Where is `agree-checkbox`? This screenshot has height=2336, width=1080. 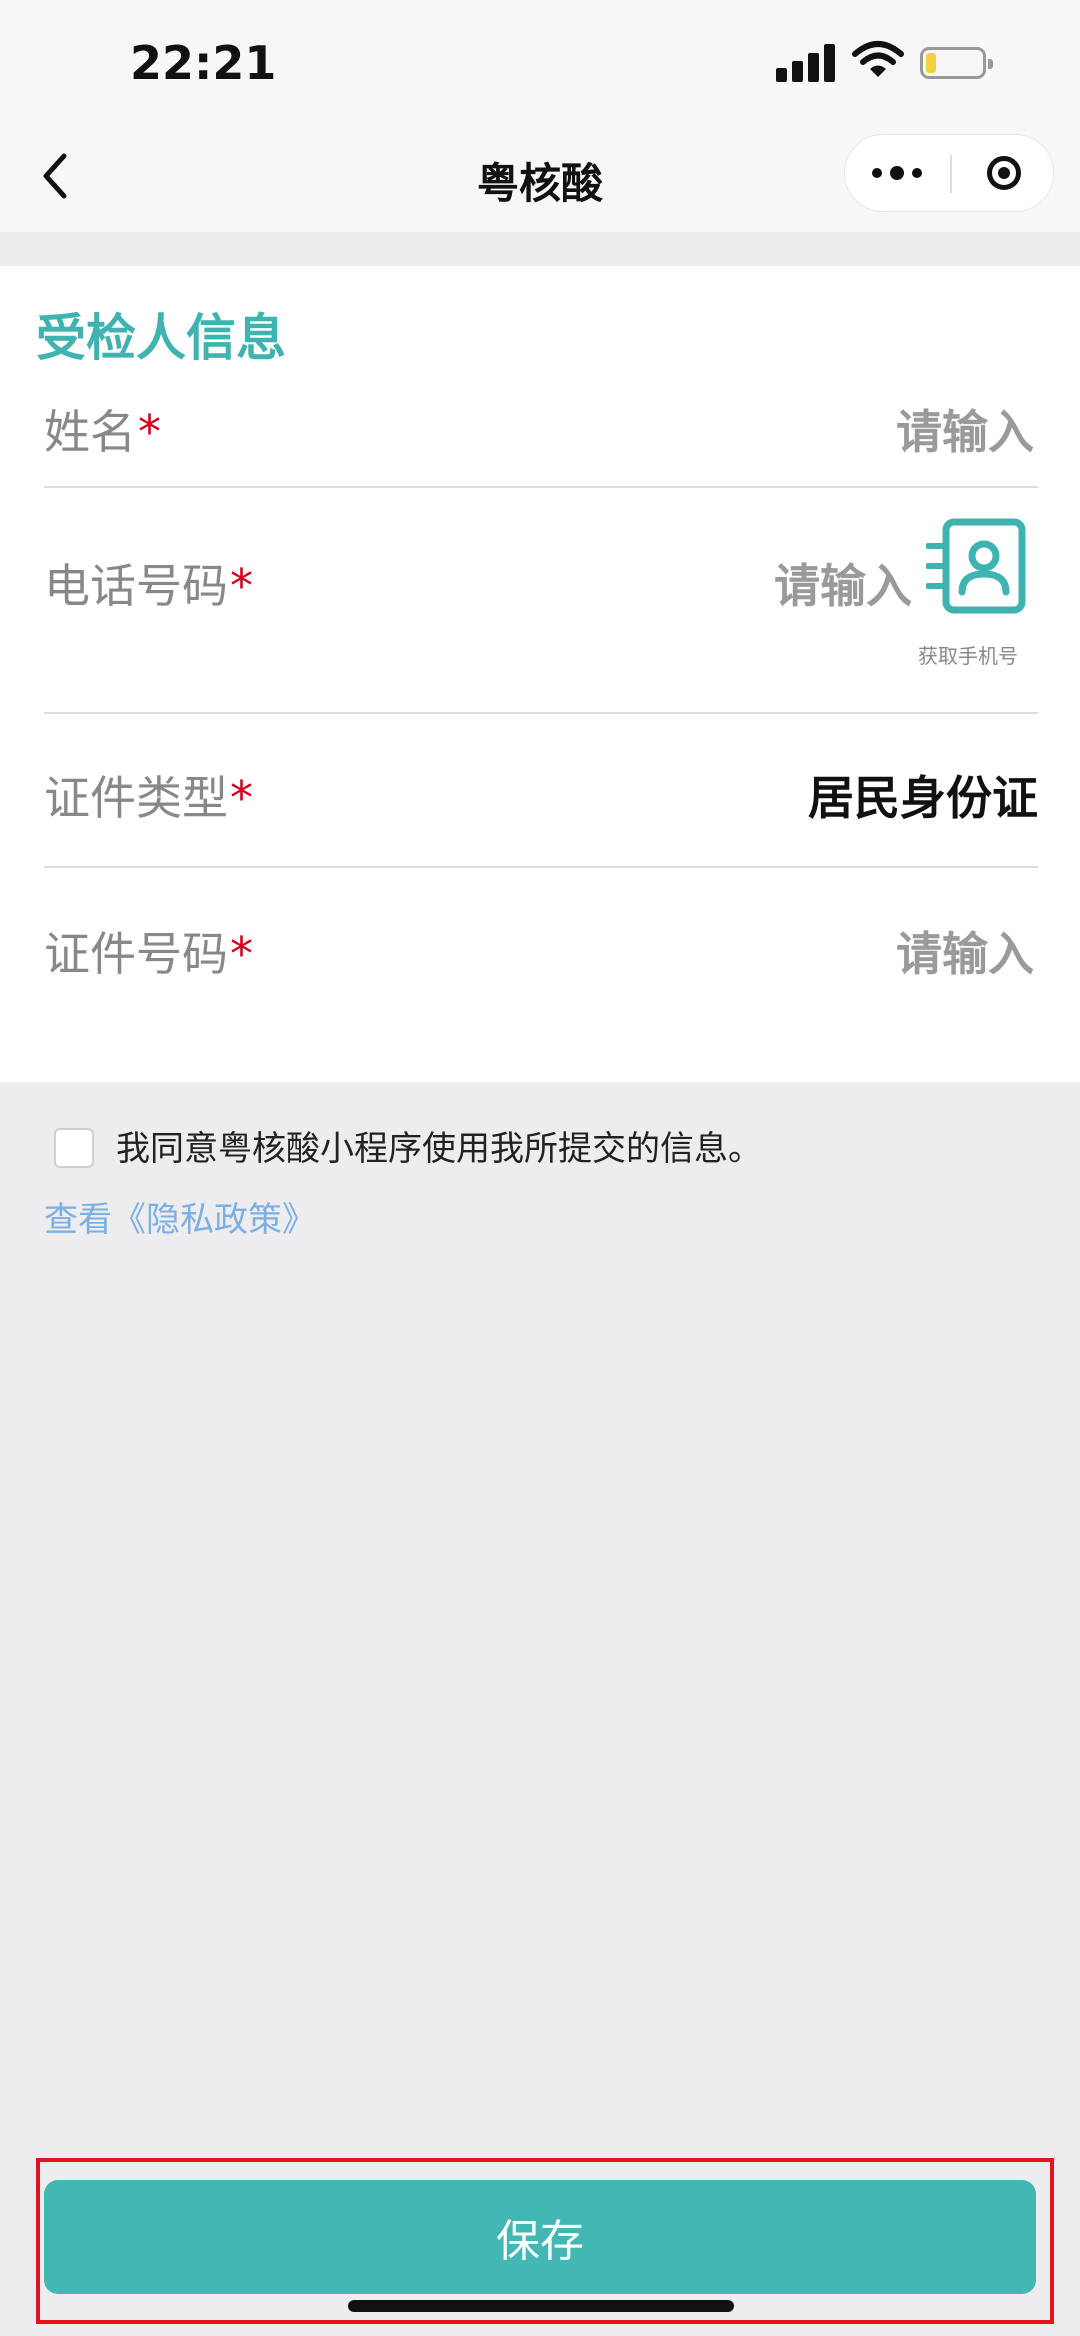
agree-checkbox is located at coordinates (74, 1148).